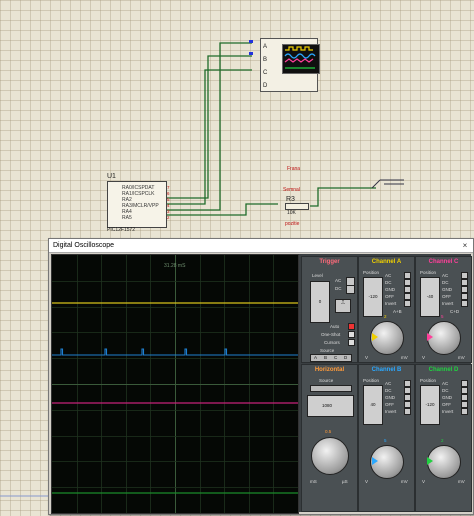 The height and width of the screenshot is (516, 474). What do you see at coordinates (330, 456) in the screenshot?
I see `horizontal-timebase-knob` at bounding box center [330, 456].